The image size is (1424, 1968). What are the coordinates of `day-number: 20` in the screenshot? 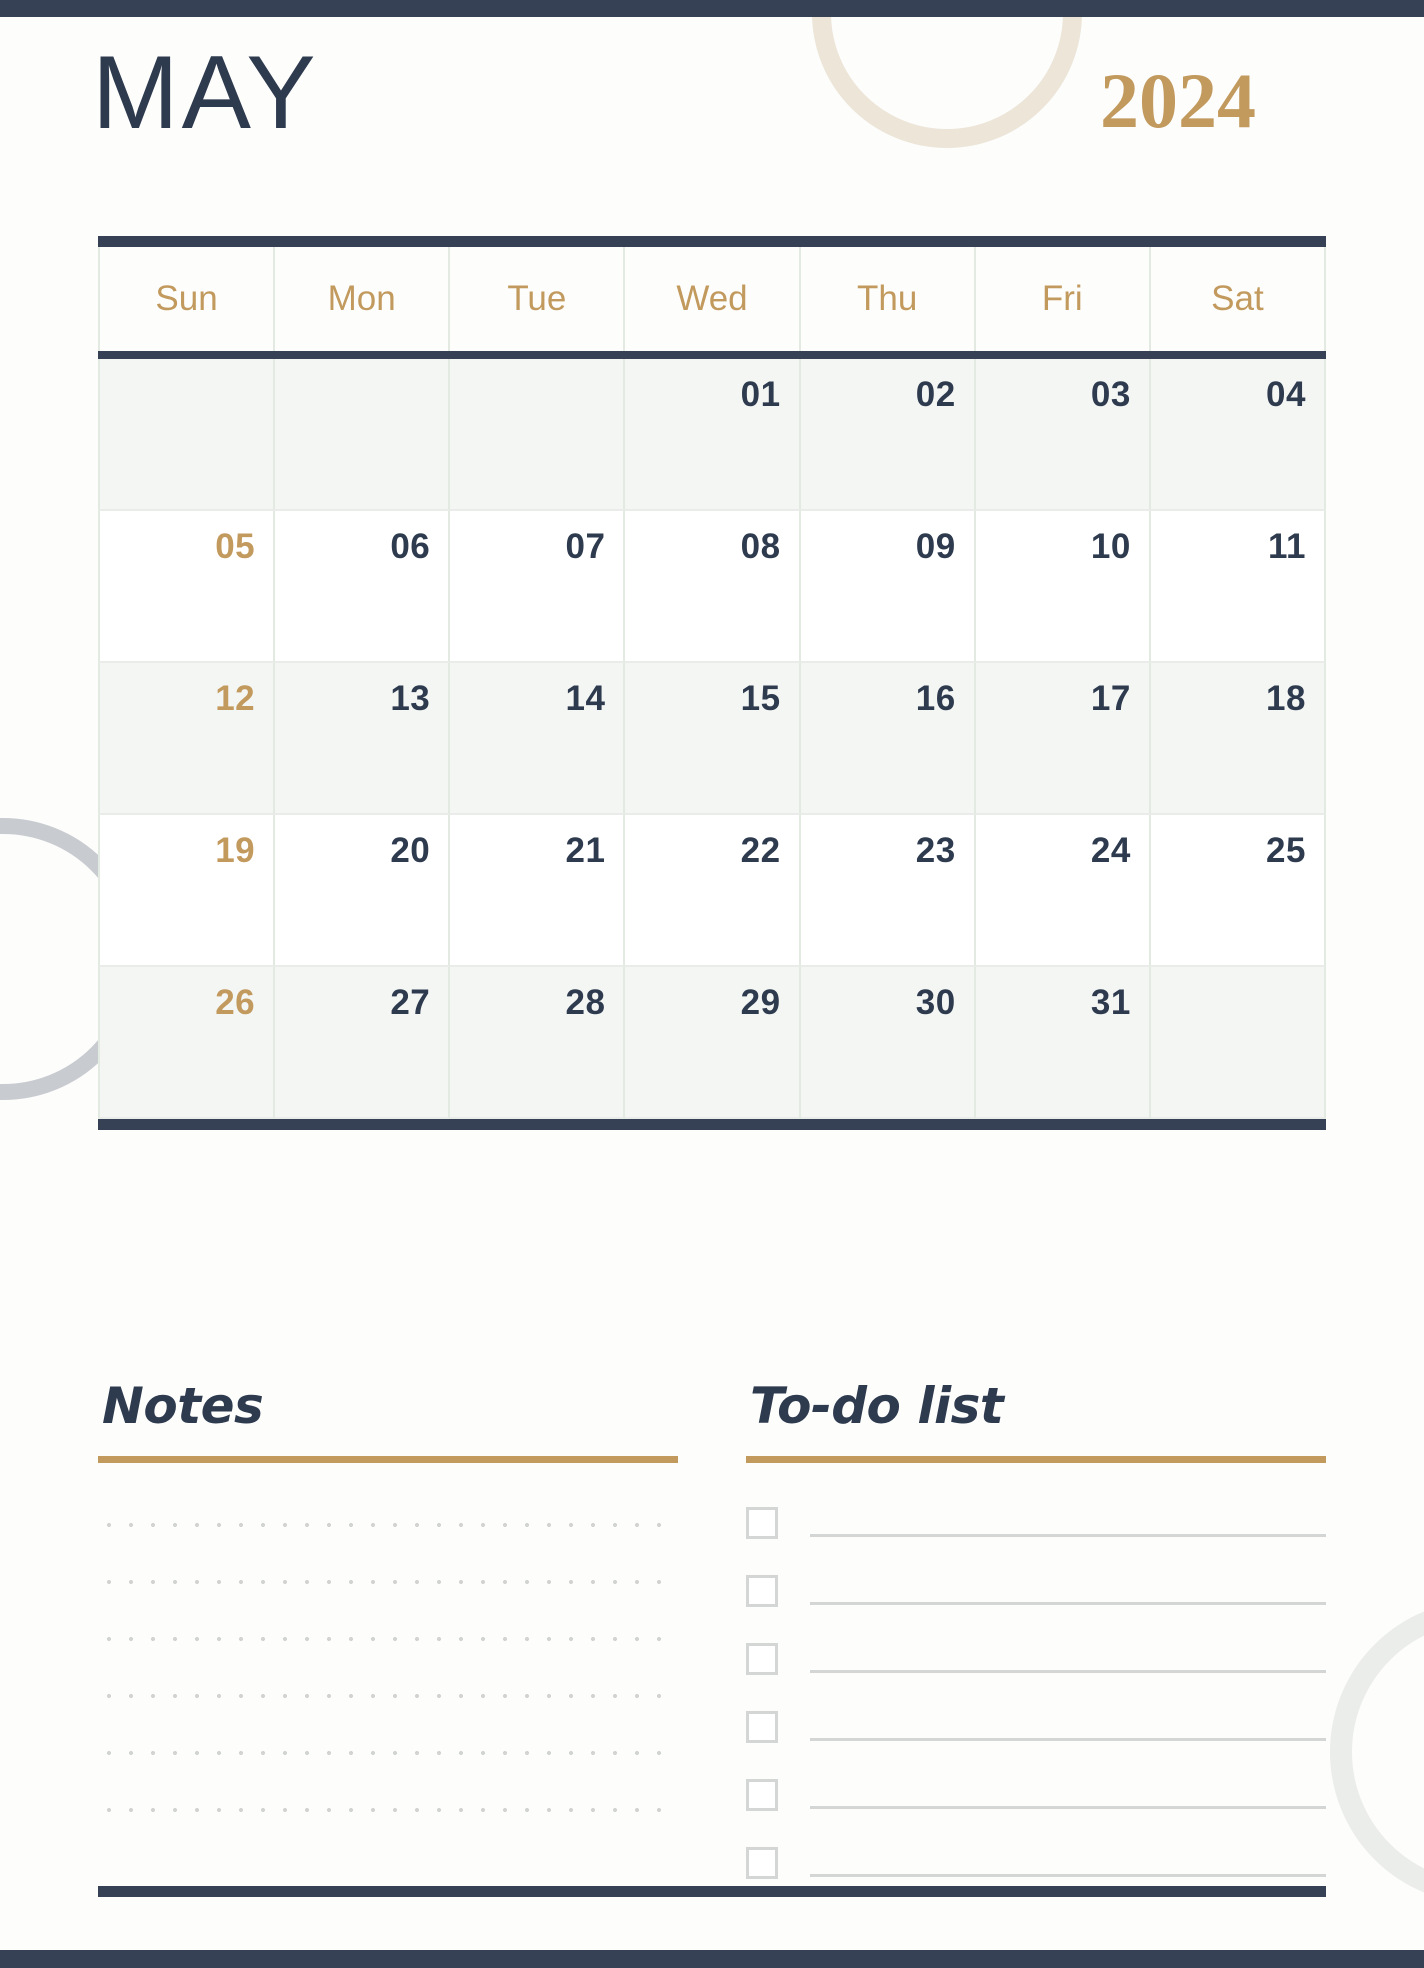 It's located at (410, 850).